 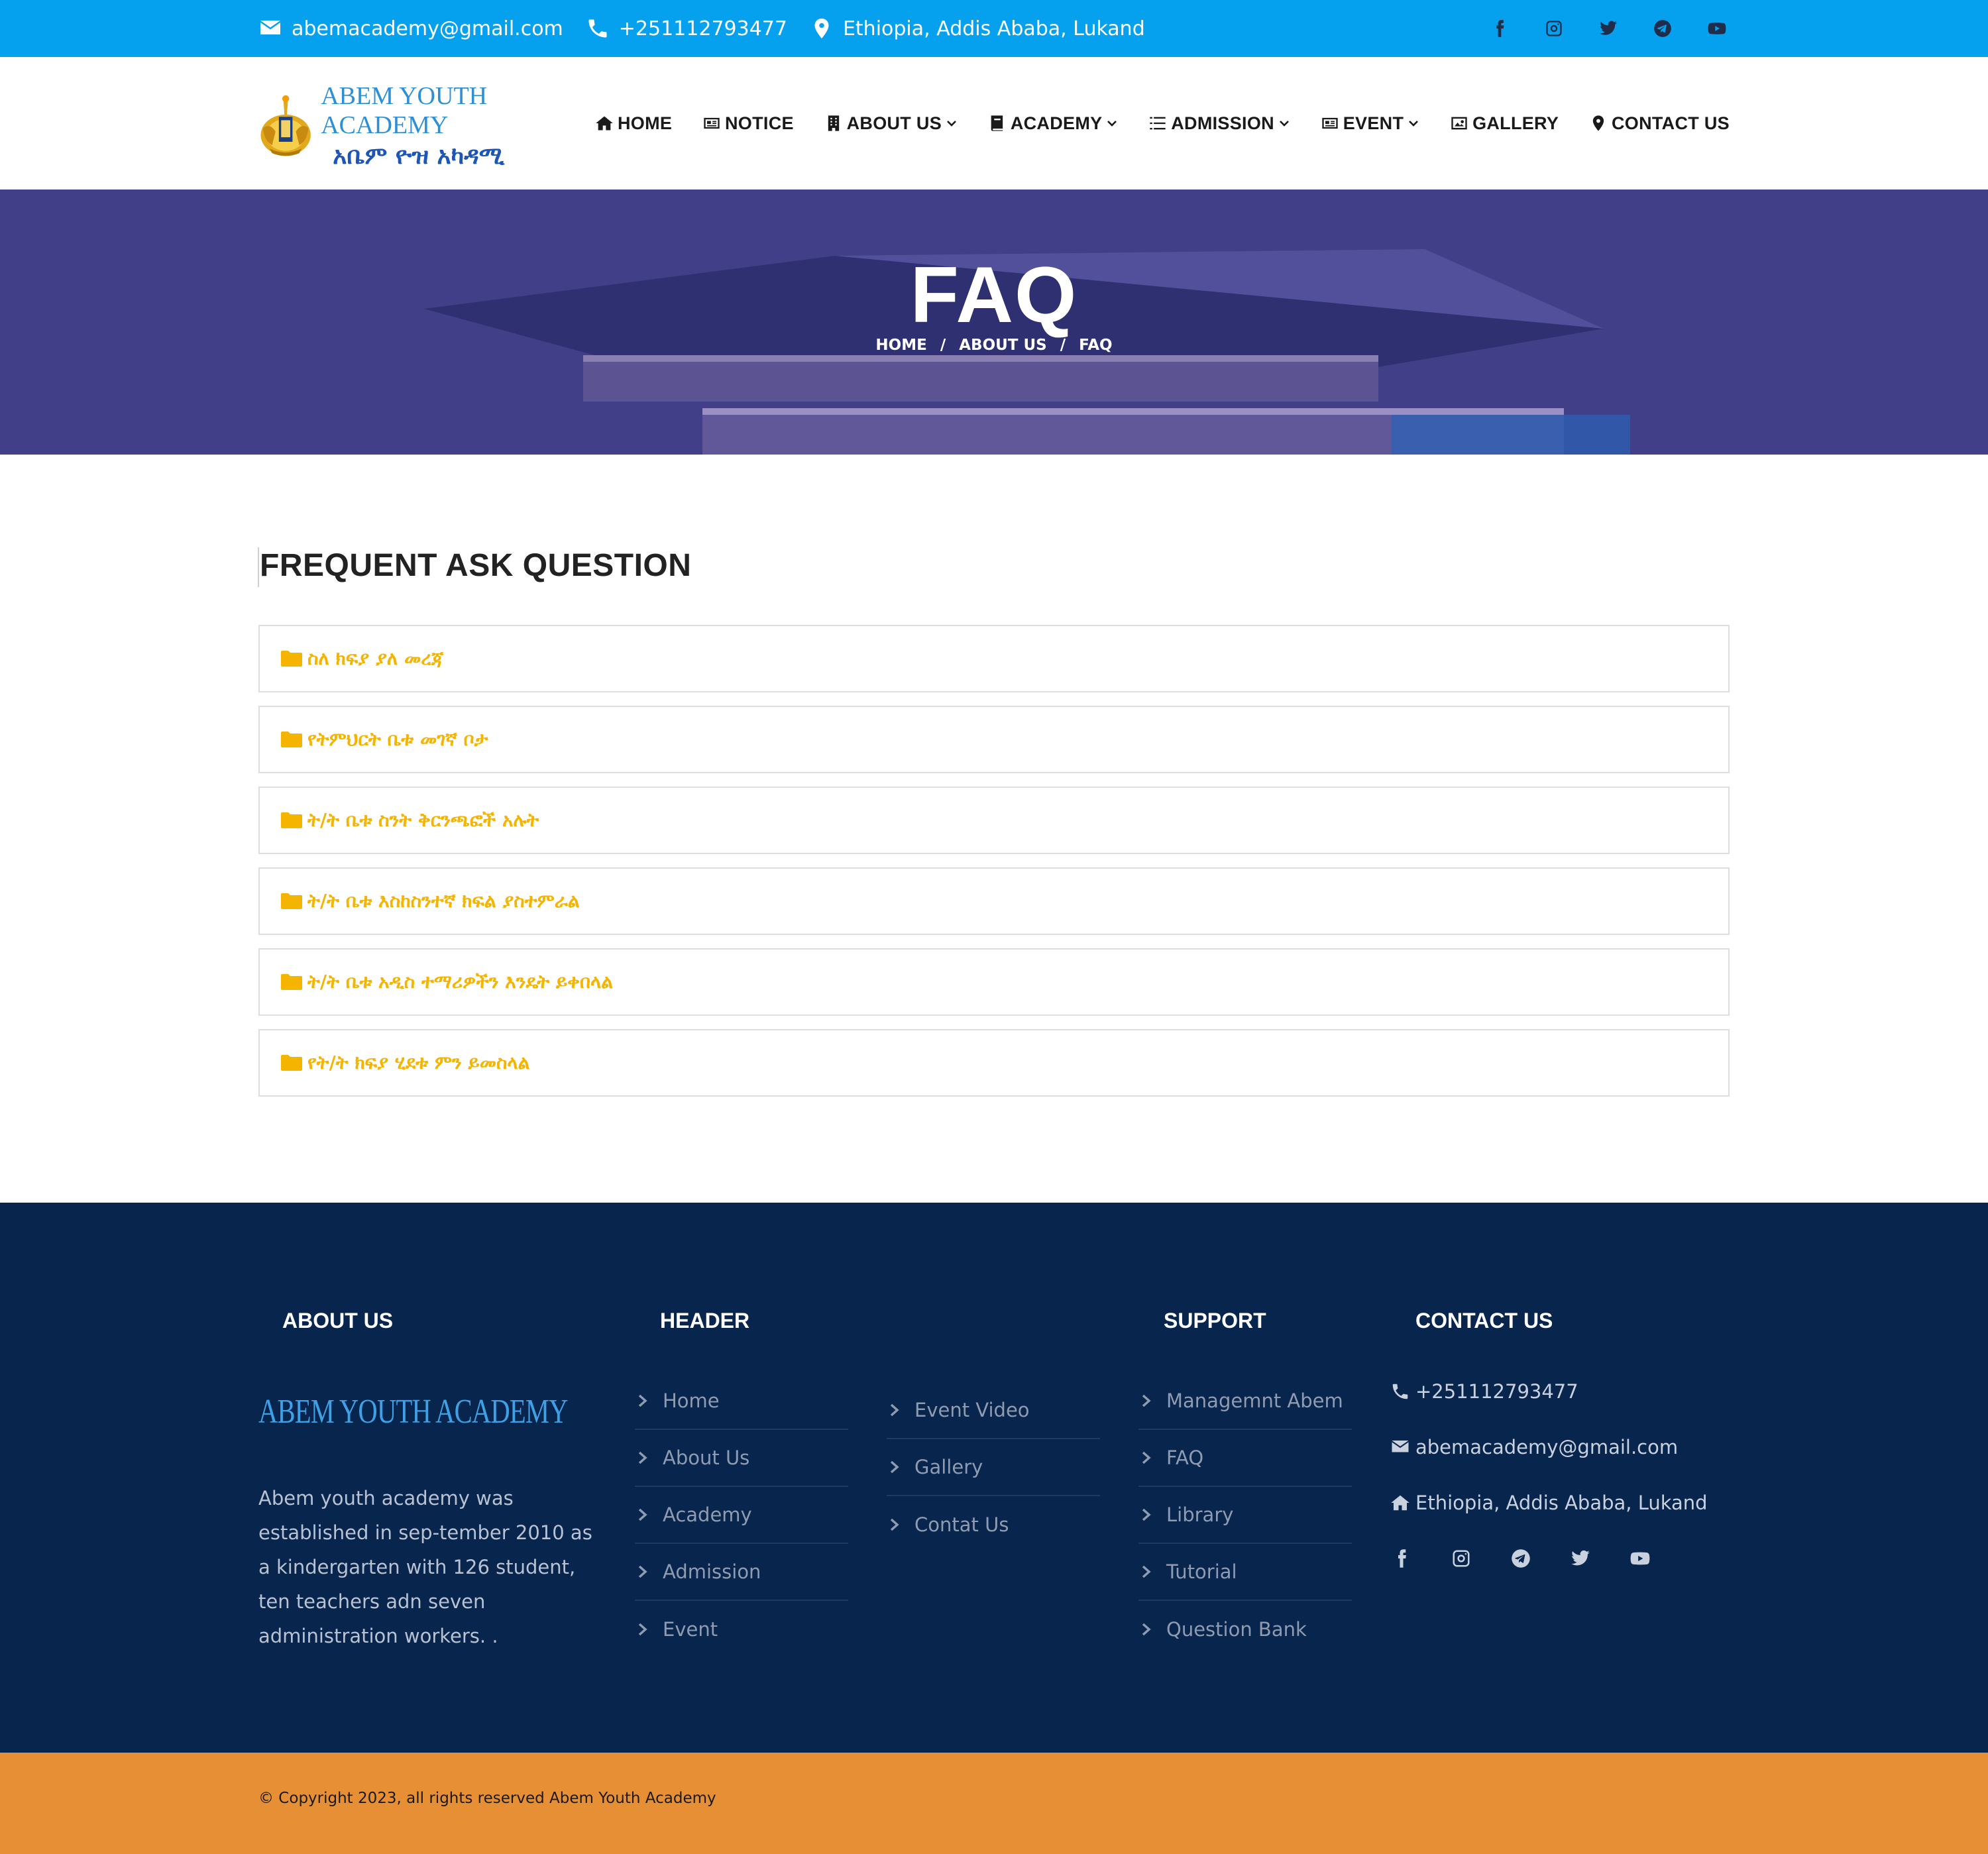 I want to click on logo-amharic-text: አቤም ዮዝ አካዳሚ, so click(x=419, y=156).